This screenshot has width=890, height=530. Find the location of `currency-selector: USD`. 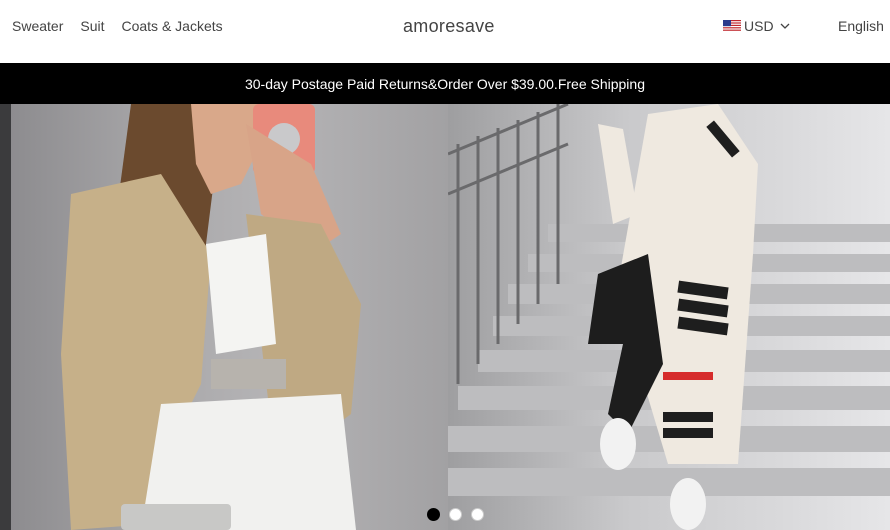

currency-selector: USD is located at coordinates (756, 26).